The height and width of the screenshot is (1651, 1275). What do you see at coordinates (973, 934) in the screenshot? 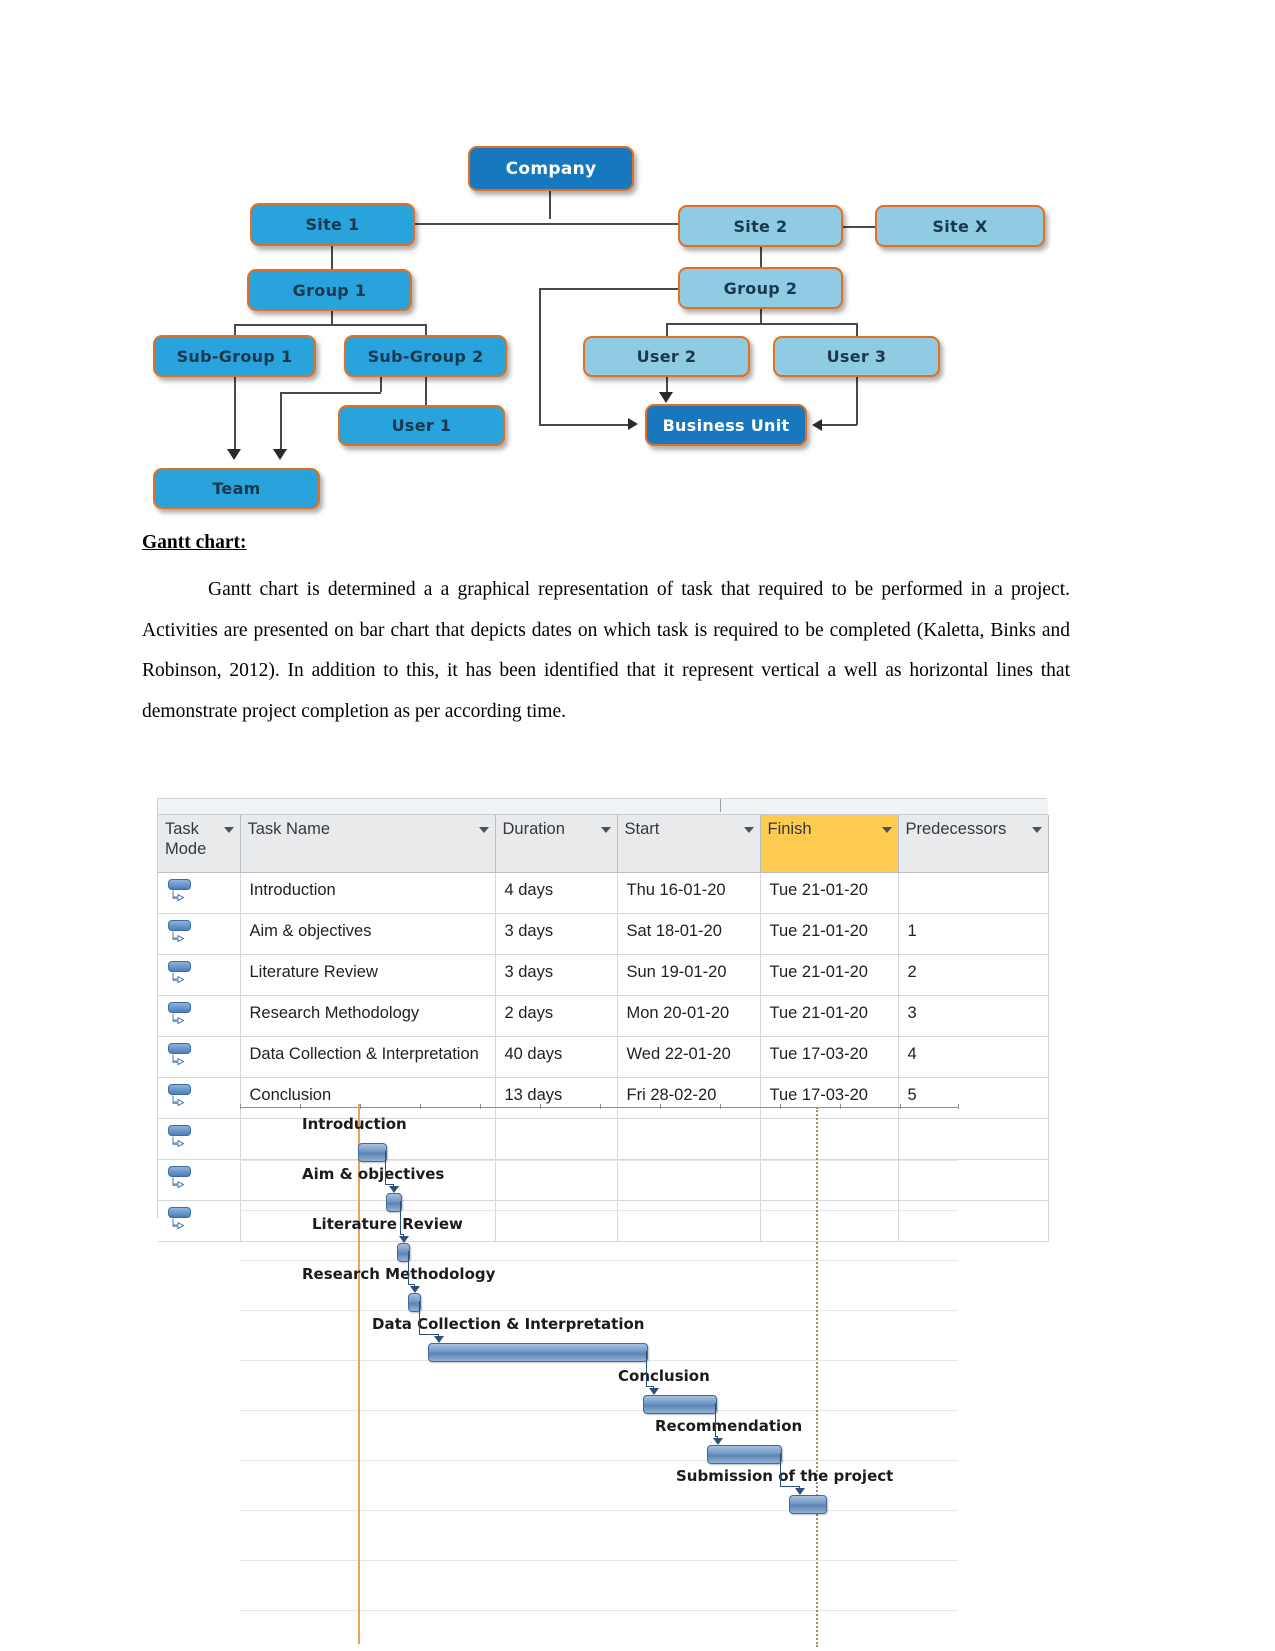
I see `cell-predecessors: 1` at bounding box center [973, 934].